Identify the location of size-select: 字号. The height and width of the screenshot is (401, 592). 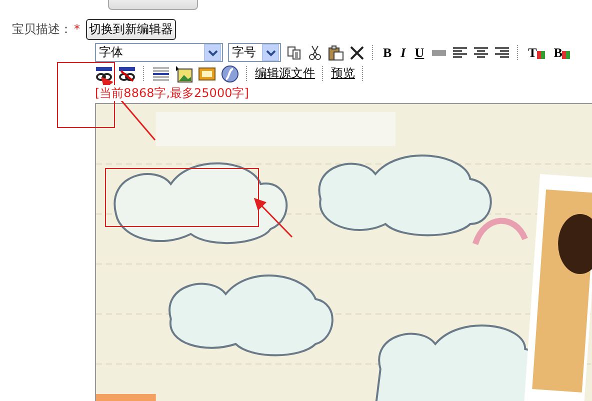
(254, 52).